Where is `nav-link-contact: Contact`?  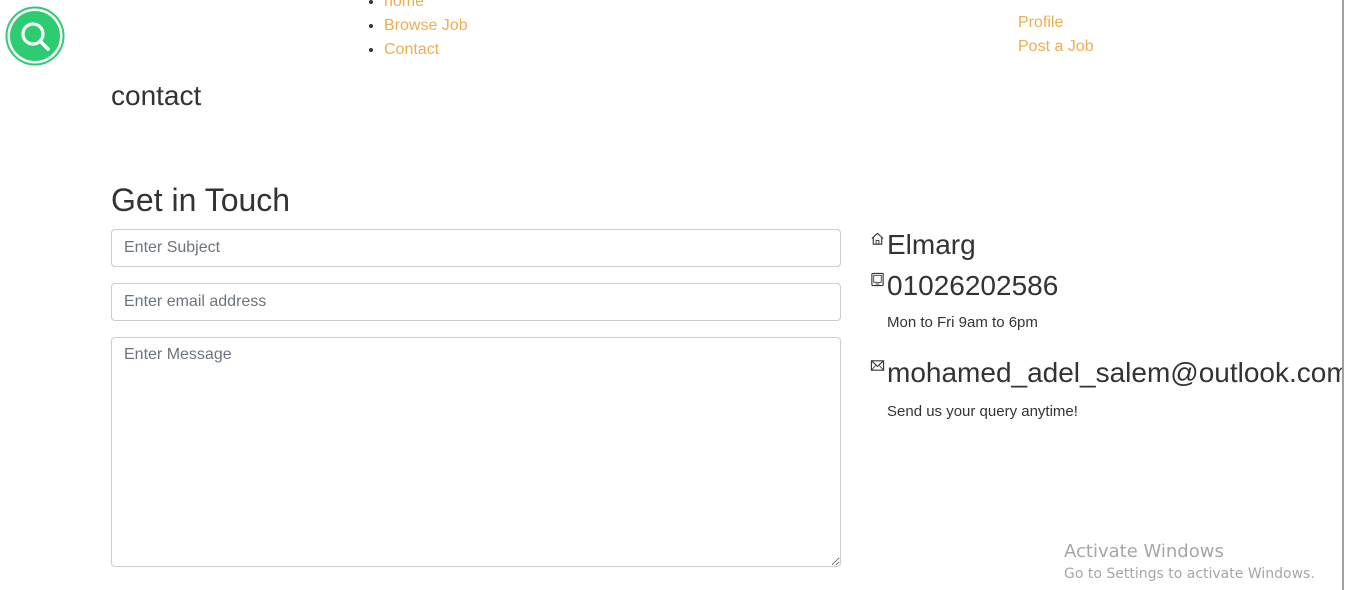 nav-link-contact: Contact is located at coordinates (411, 49).